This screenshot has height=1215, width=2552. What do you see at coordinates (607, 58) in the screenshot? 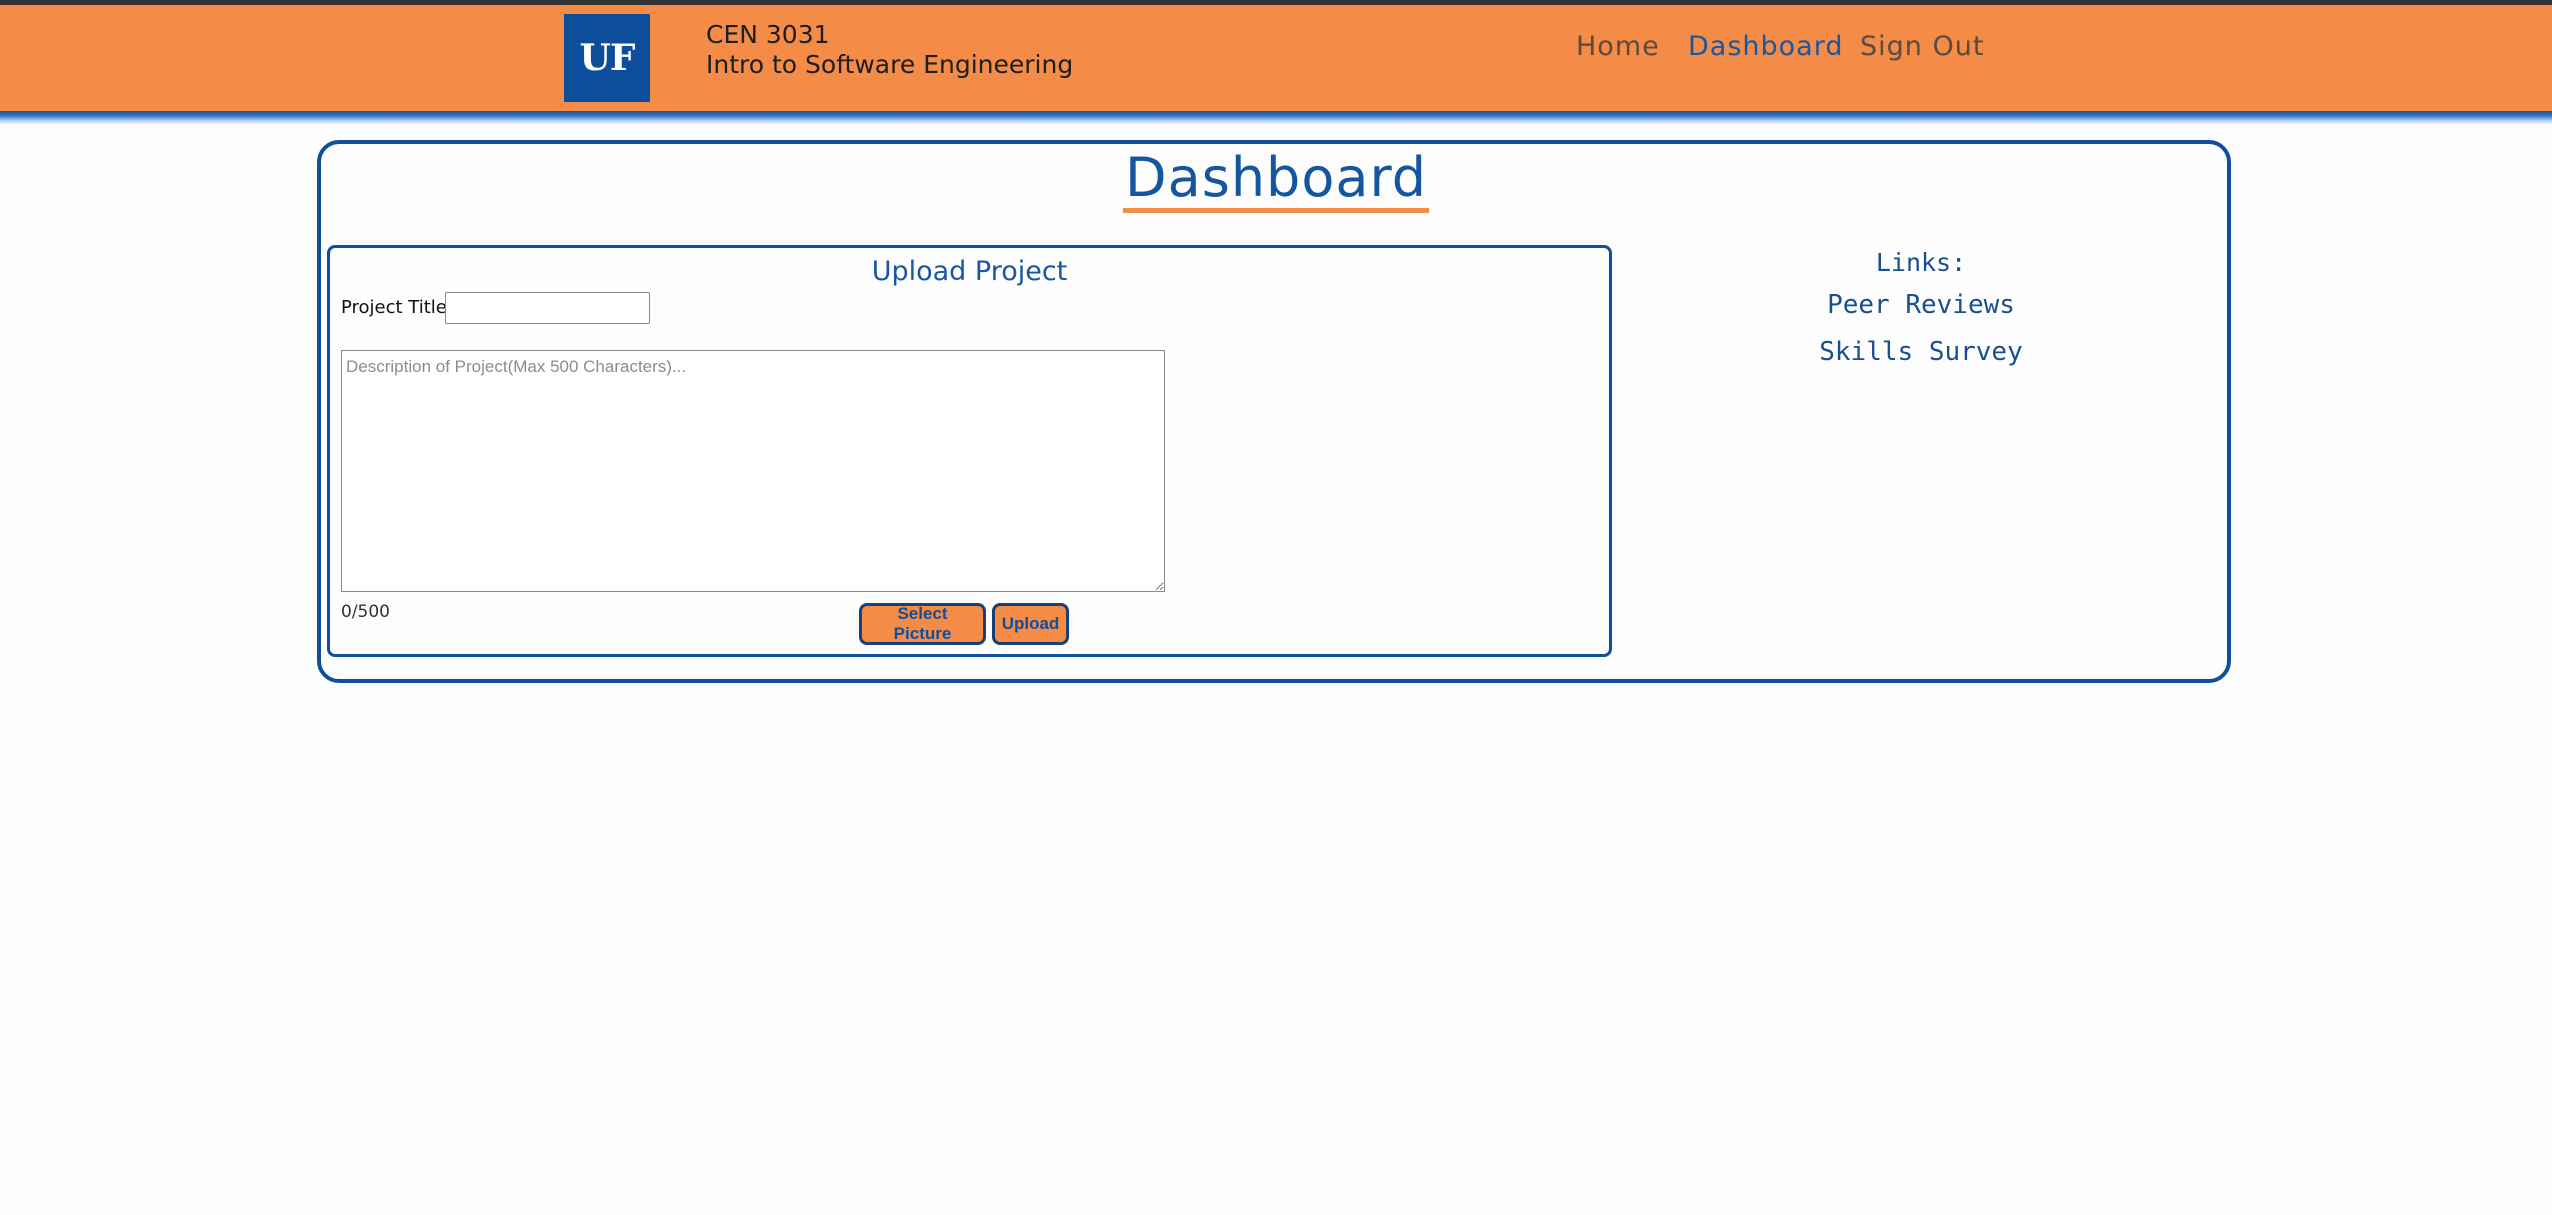
I see `uf-logo: UF` at bounding box center [607, 58].